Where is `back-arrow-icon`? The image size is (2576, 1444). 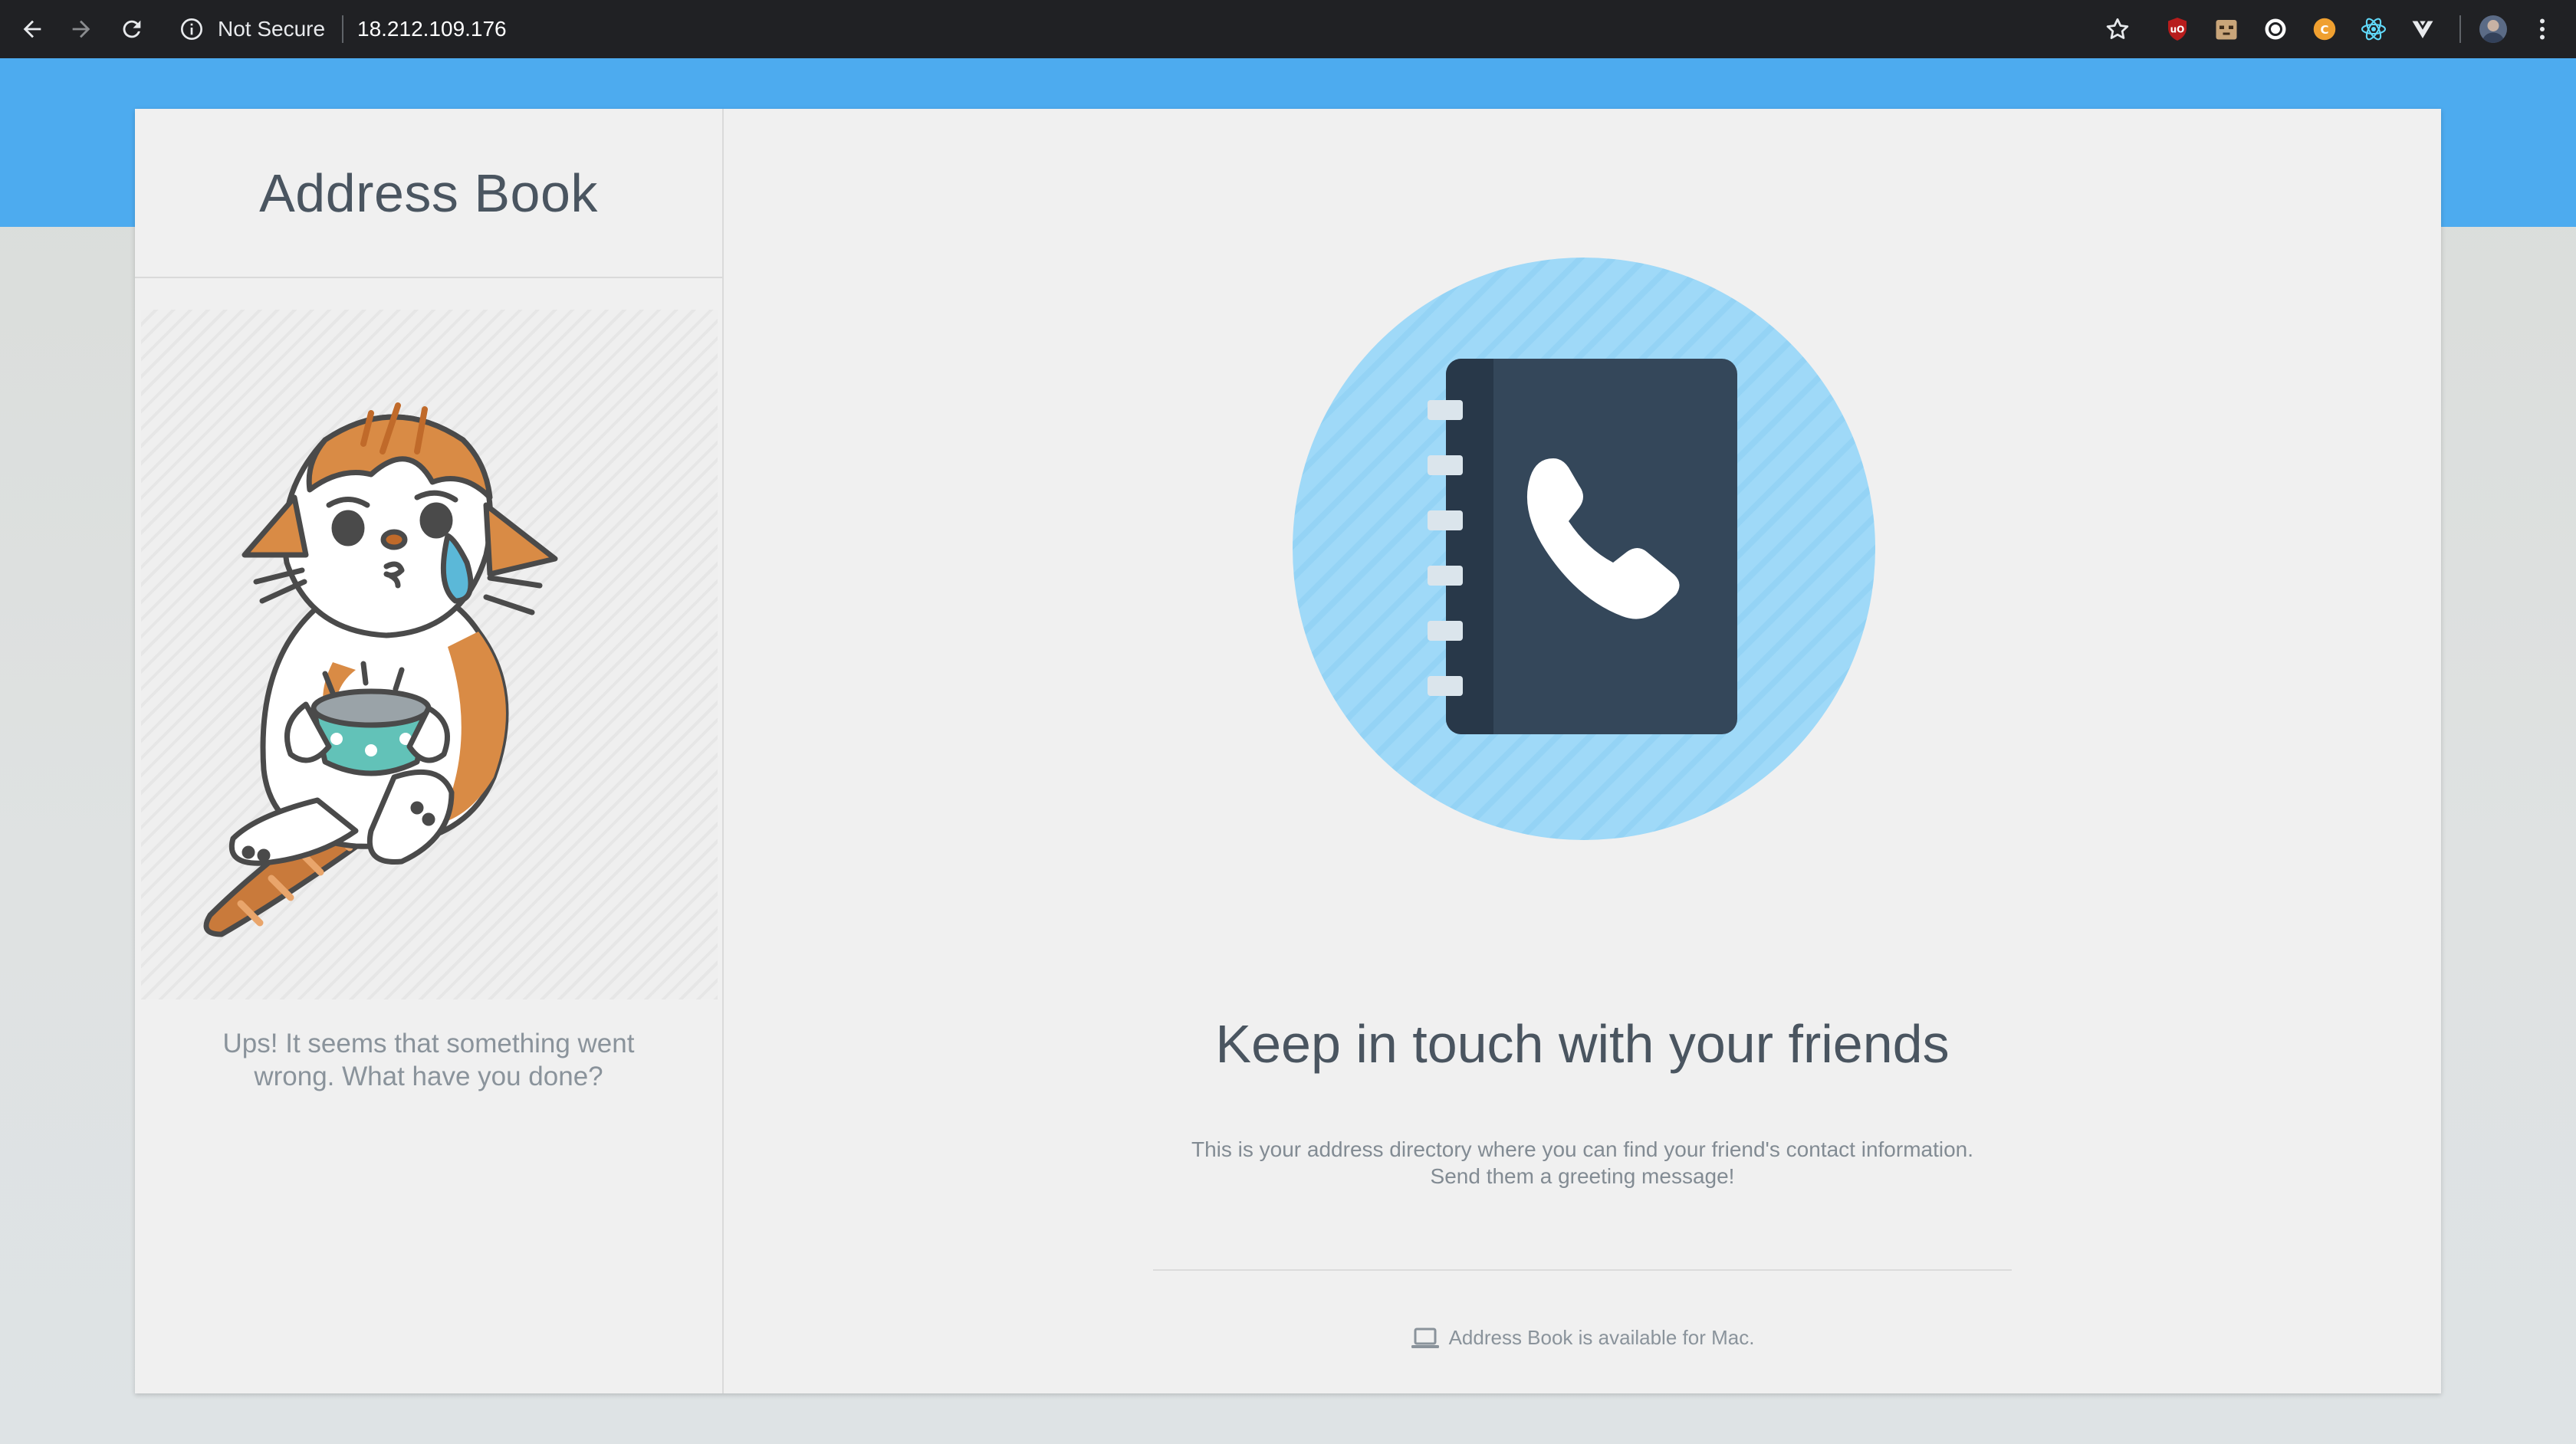
back-arrow-icon is located at coordinates (32, 29).